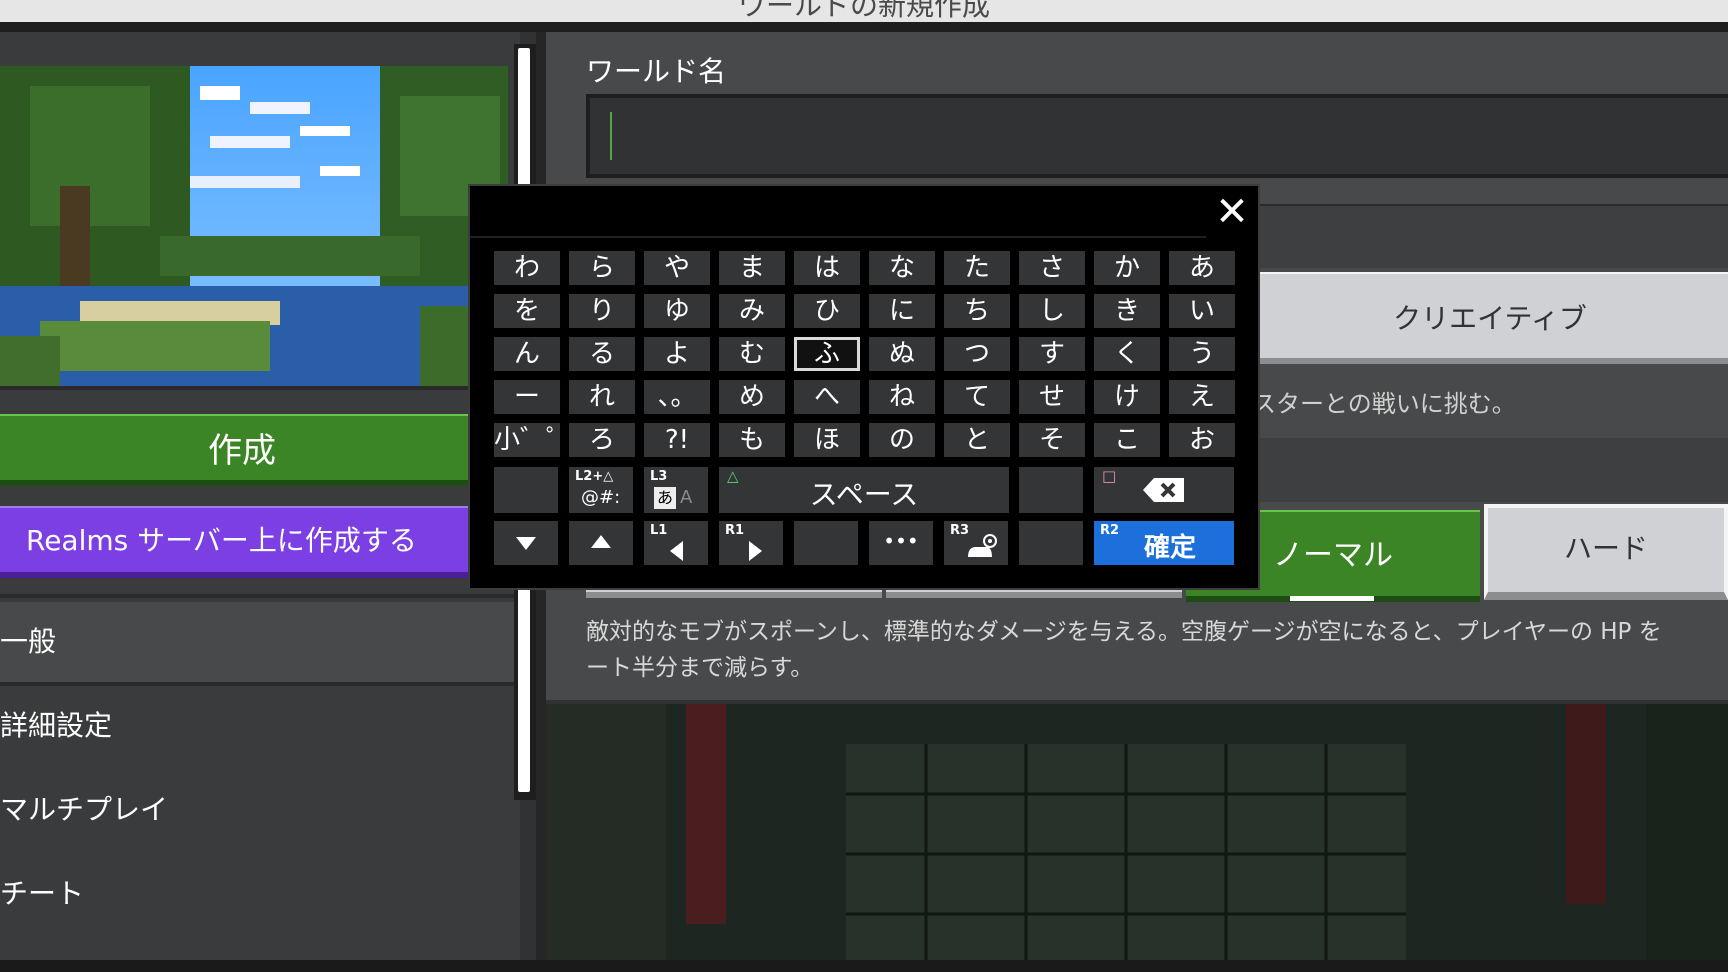 Image resolution: width=1728 pixels, height=972 pixels. I want to click on kana-key: を, so click(527, 311).